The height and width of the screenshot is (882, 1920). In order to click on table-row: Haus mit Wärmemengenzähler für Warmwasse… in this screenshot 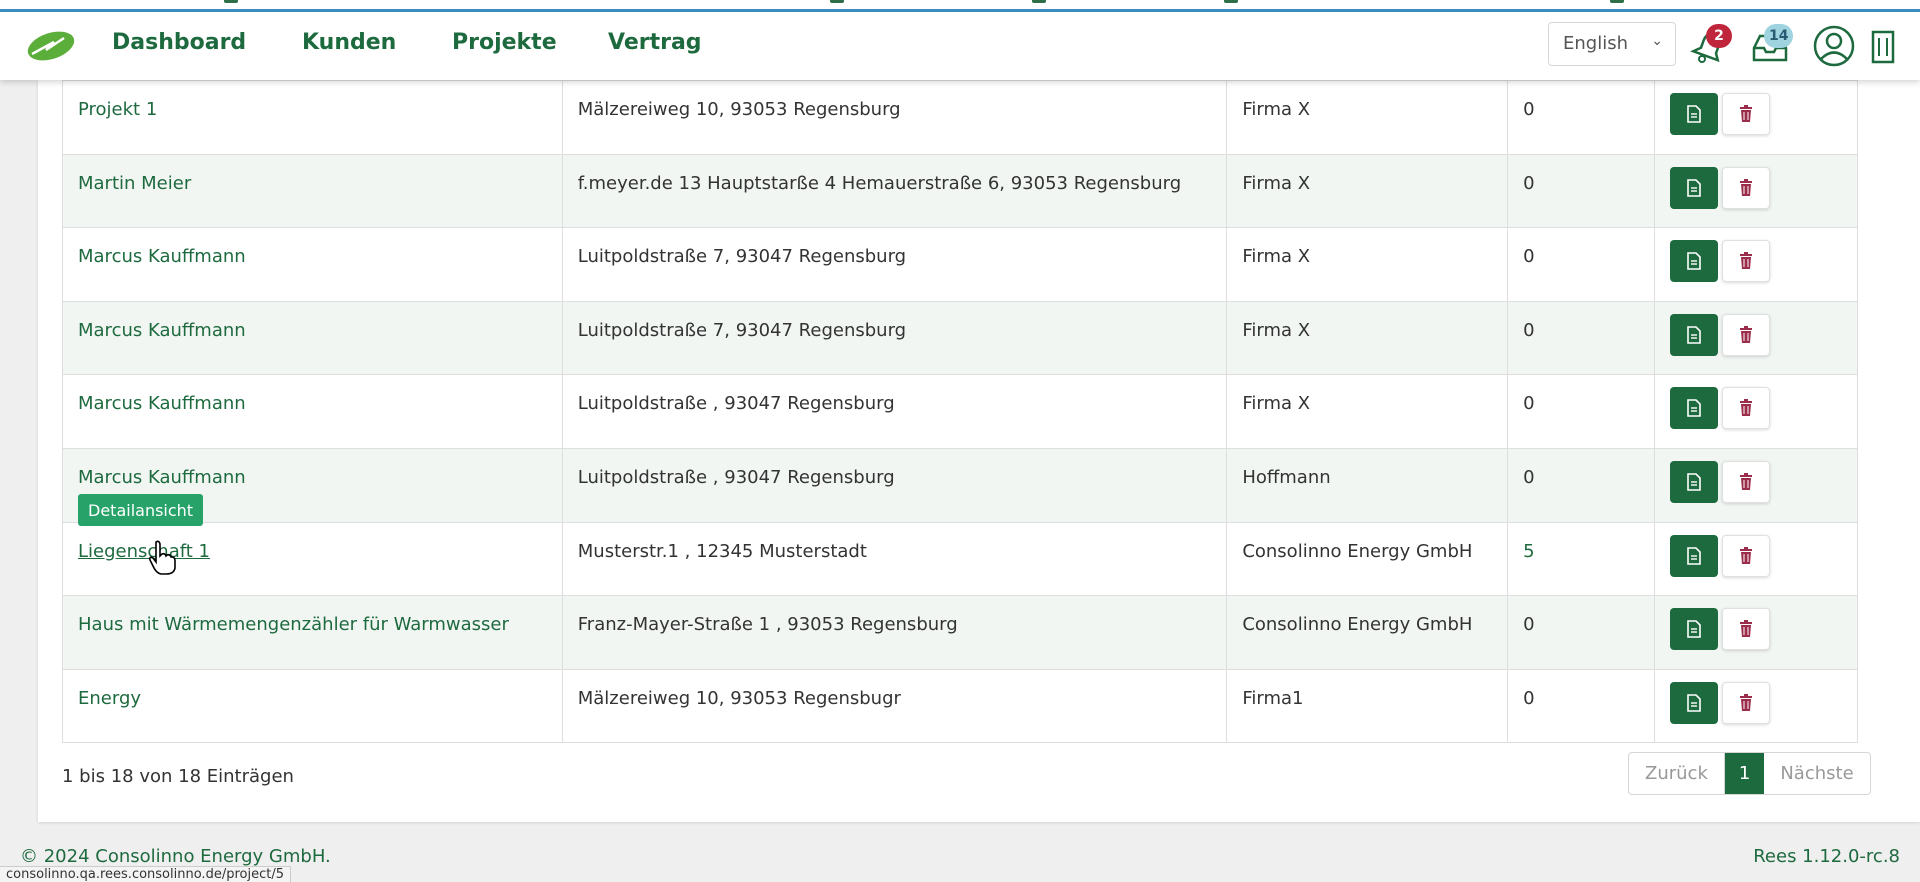, I will do `click(960, 632)`.